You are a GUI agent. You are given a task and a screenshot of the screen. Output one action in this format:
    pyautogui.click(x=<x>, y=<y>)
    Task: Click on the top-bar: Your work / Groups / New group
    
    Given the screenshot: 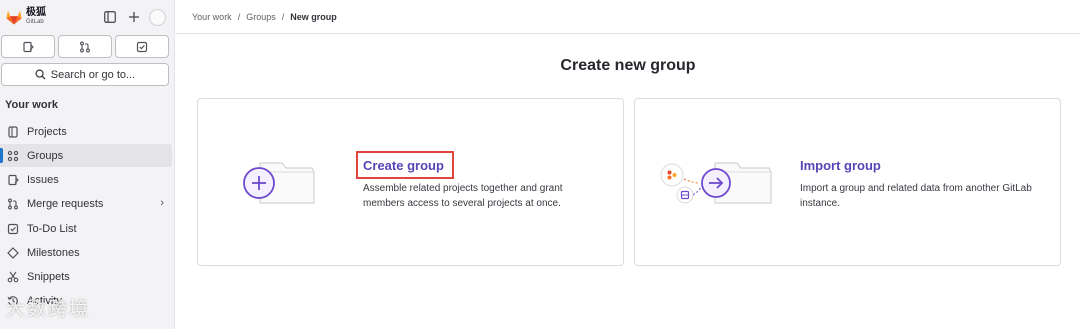 What is the action you would take?
    pyautogui.click(x=628, y=17)
    